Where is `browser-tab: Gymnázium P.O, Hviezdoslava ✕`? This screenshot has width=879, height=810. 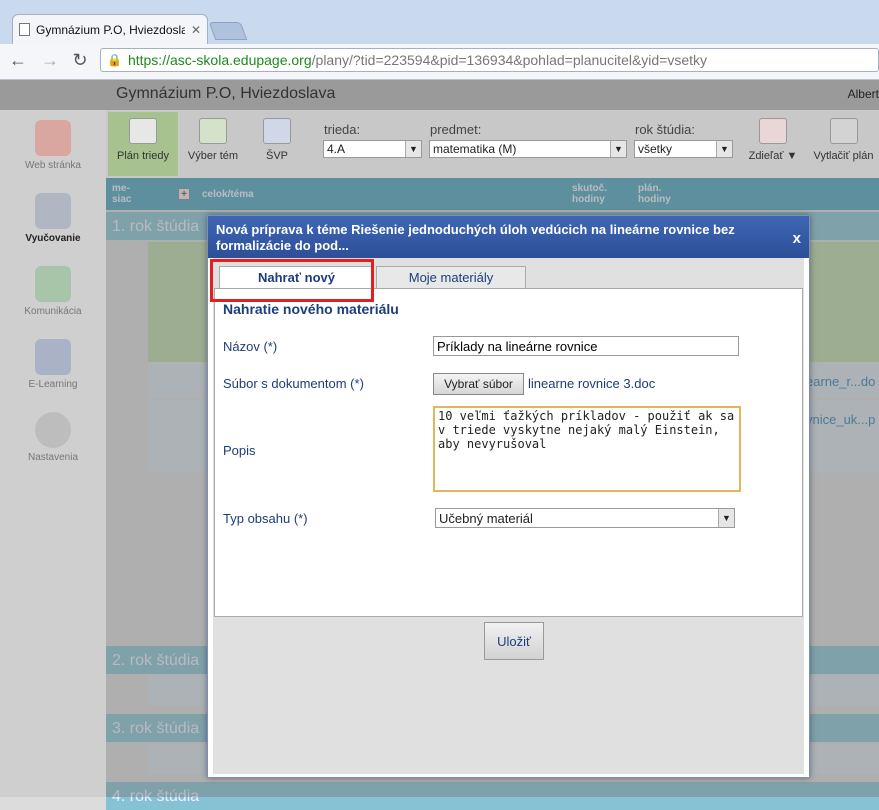 browser-tab: Gymnázium P.O, Hviezdoslava ✕ is located at coordinates (110, 29).